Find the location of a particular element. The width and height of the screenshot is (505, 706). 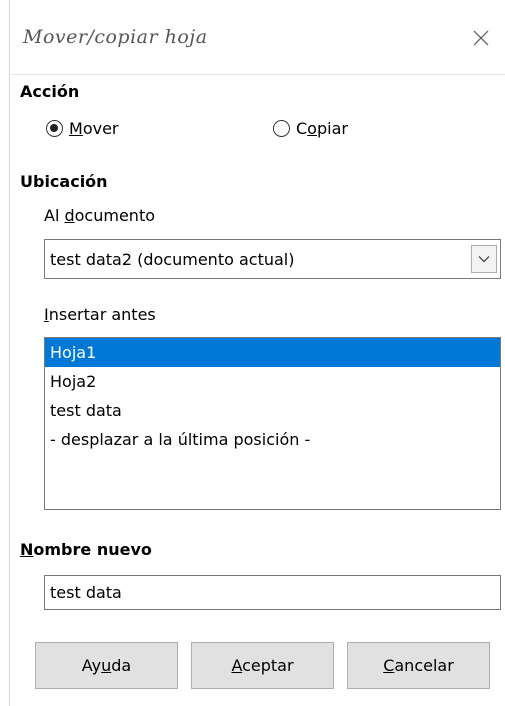

dialog-title: Mover/copiar hoja is located at coordinates (115, 37).